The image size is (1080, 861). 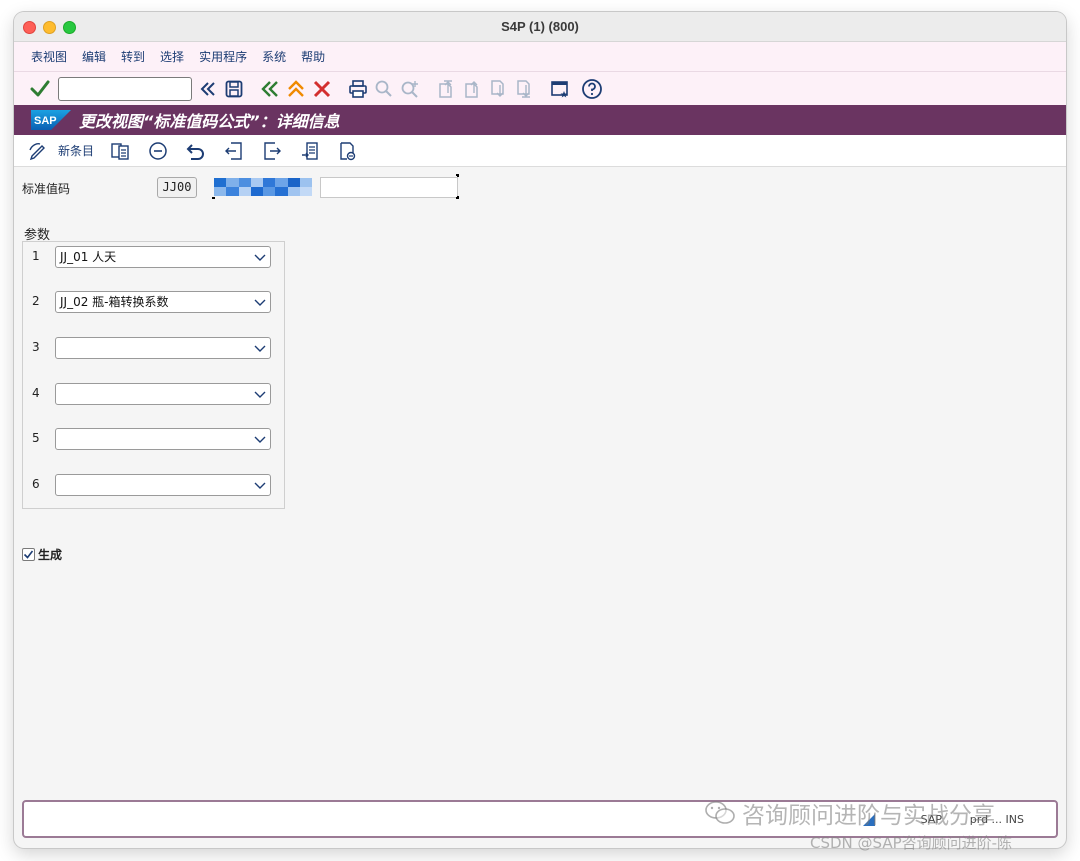 I want to click on param-number: 6, so click(x=36, y=484).